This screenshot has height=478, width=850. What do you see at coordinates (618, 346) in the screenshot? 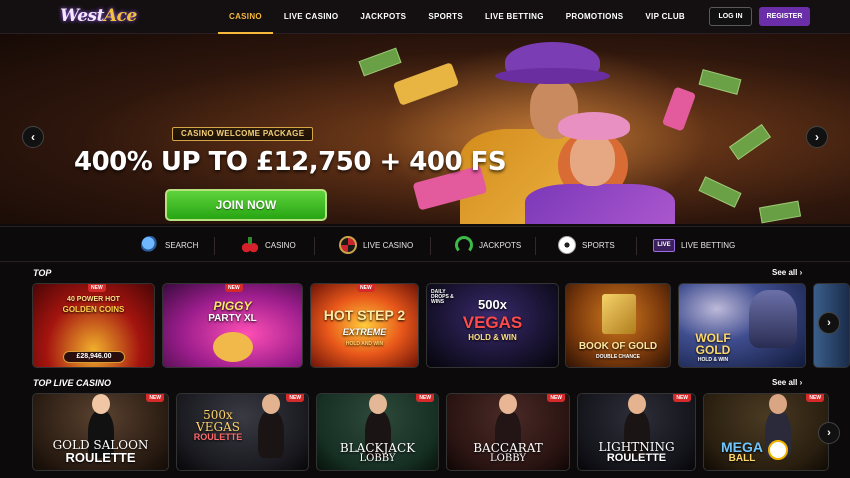
I see `game-title: BOOK OF GOLD` at bounding box center [618, 346].